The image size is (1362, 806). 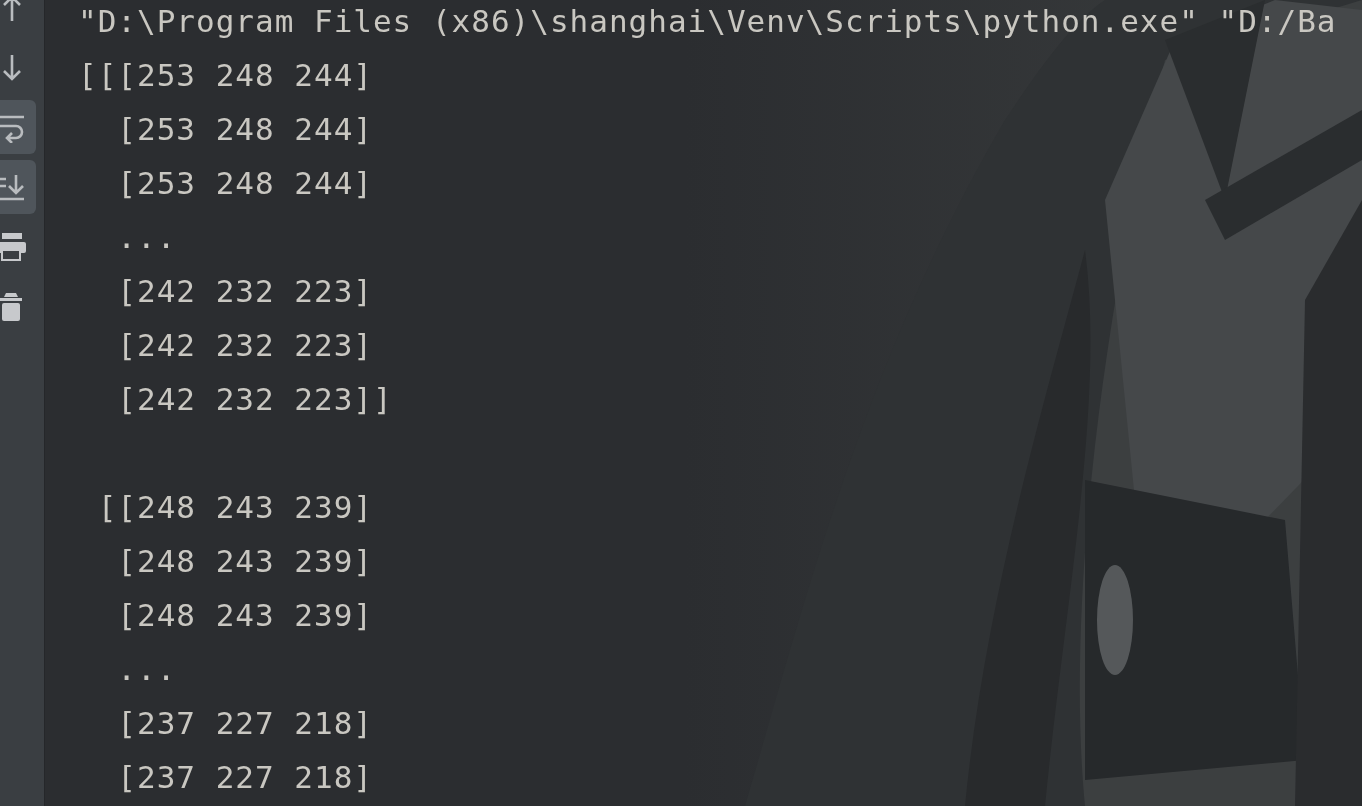 I want to click on output-line: [[248 243 239], so click(x=234, y=507).